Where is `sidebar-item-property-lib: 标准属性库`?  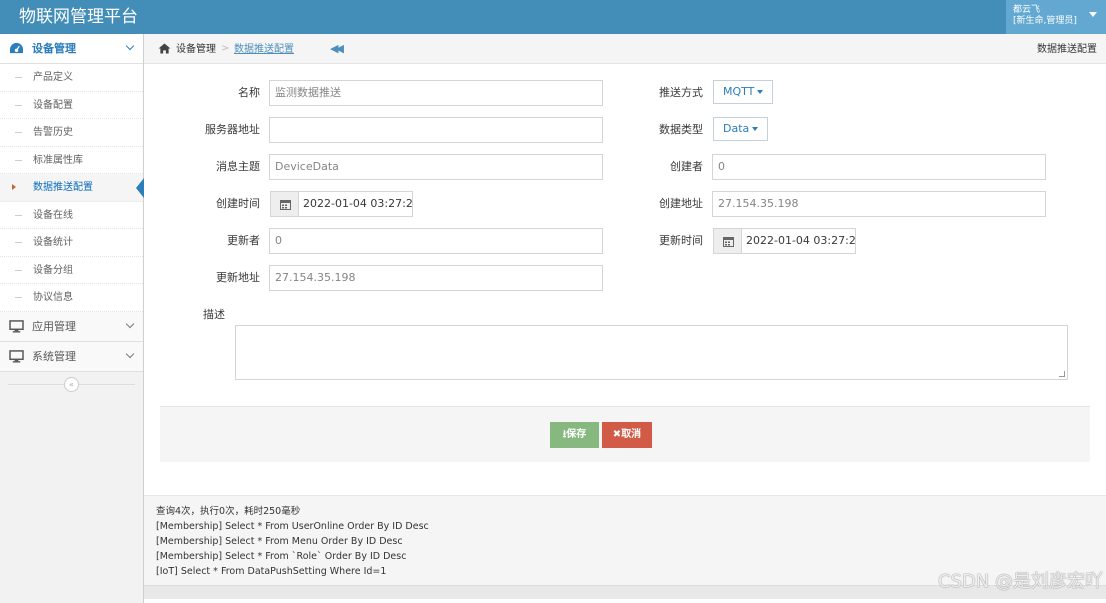
sidebar-item-property-lib: 标准属性库 is located at coordinates (71, 160).